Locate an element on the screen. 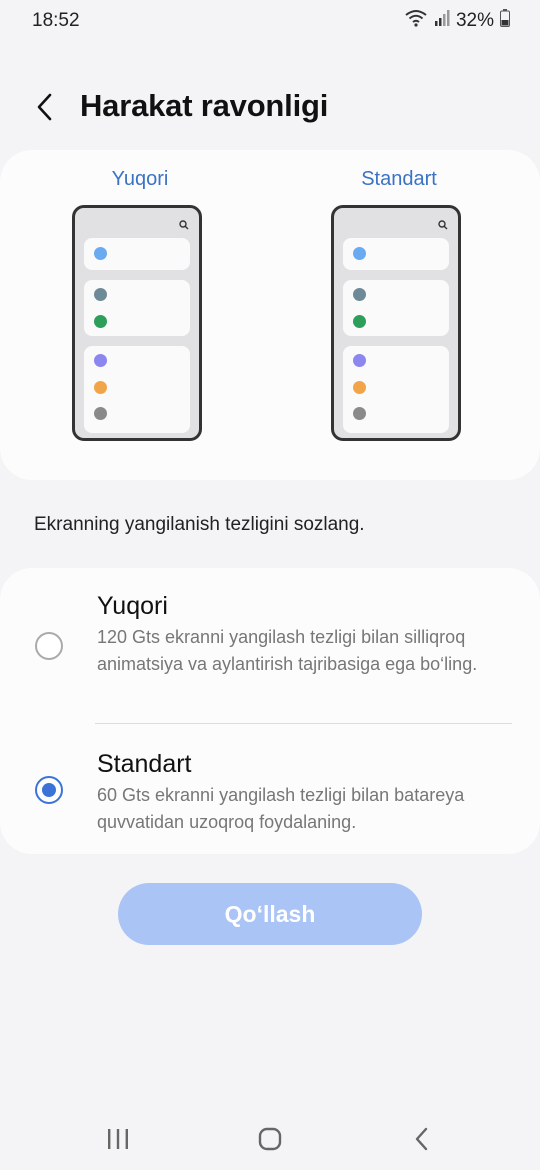 This screenshot has width=540, height=1170. nav-back-button is located at coordinates (422, 1139).